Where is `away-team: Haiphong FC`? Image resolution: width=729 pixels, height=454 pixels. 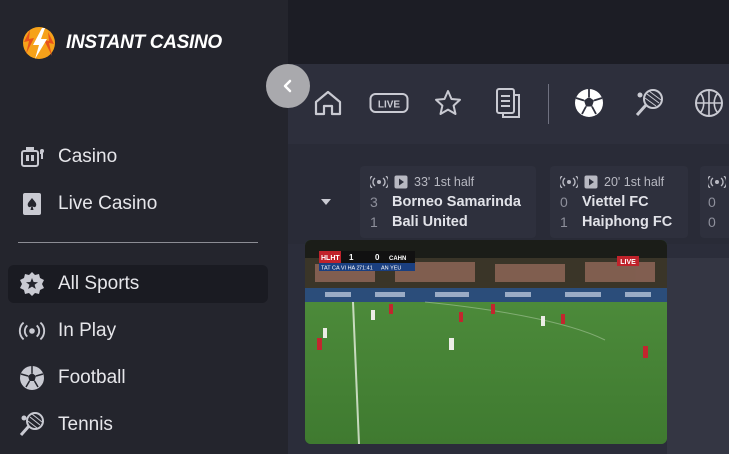
away-team: Haiphong FC is located at coordinates (627, 222).